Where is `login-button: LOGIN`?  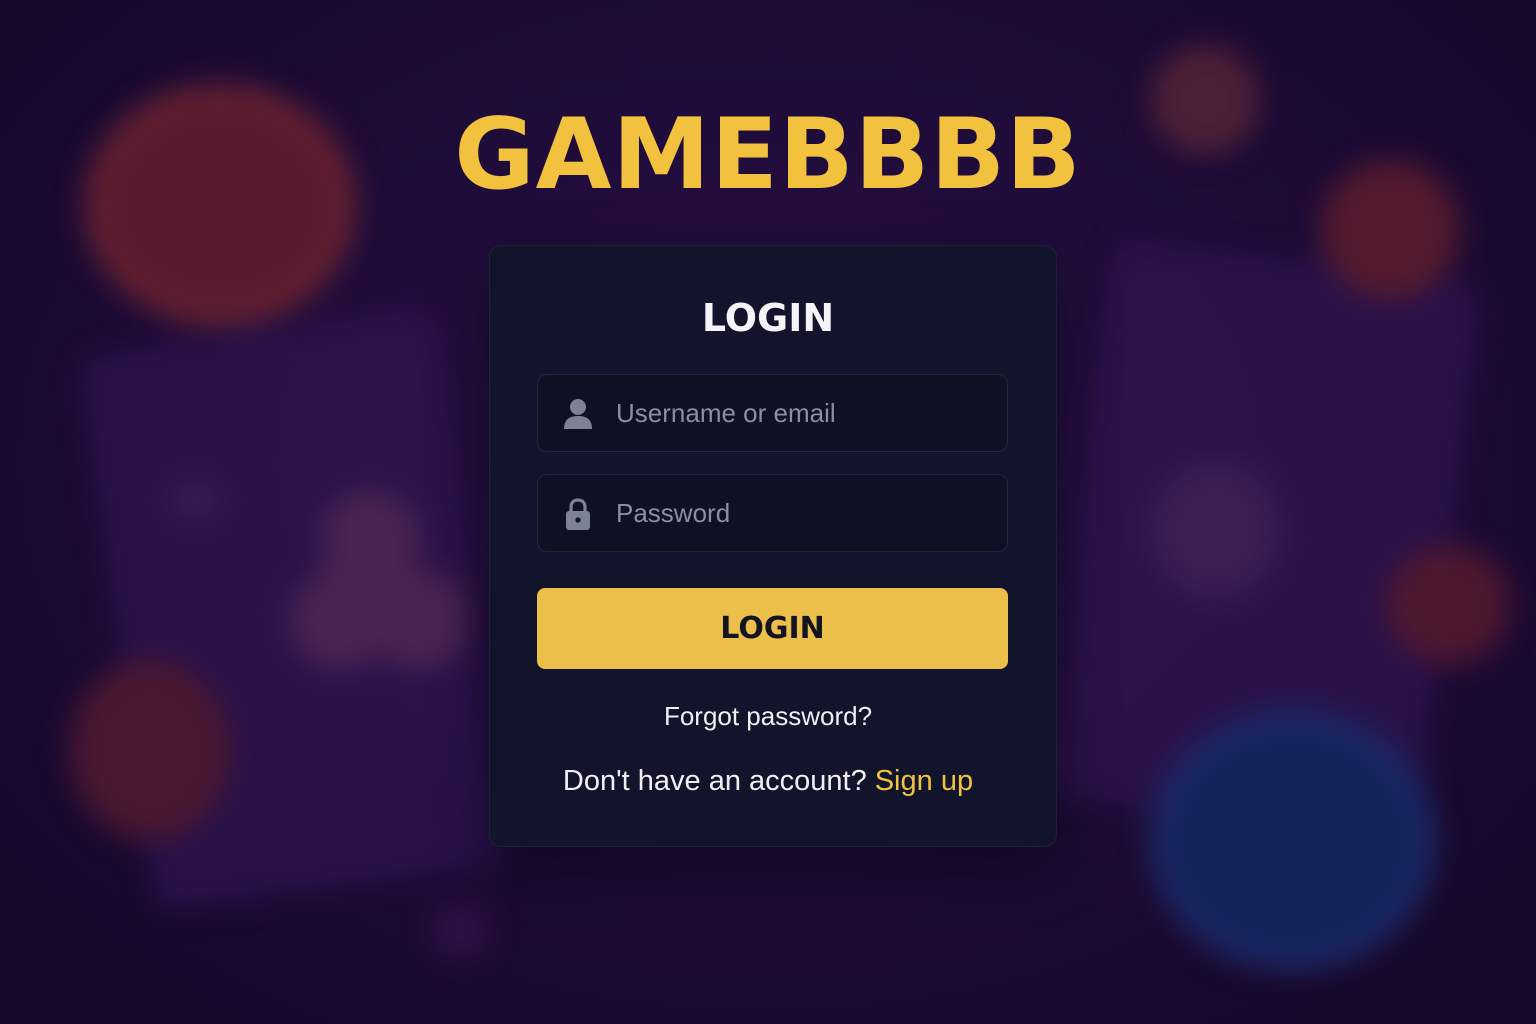
login-button: LOGIN is located at coordinates (772, 628).